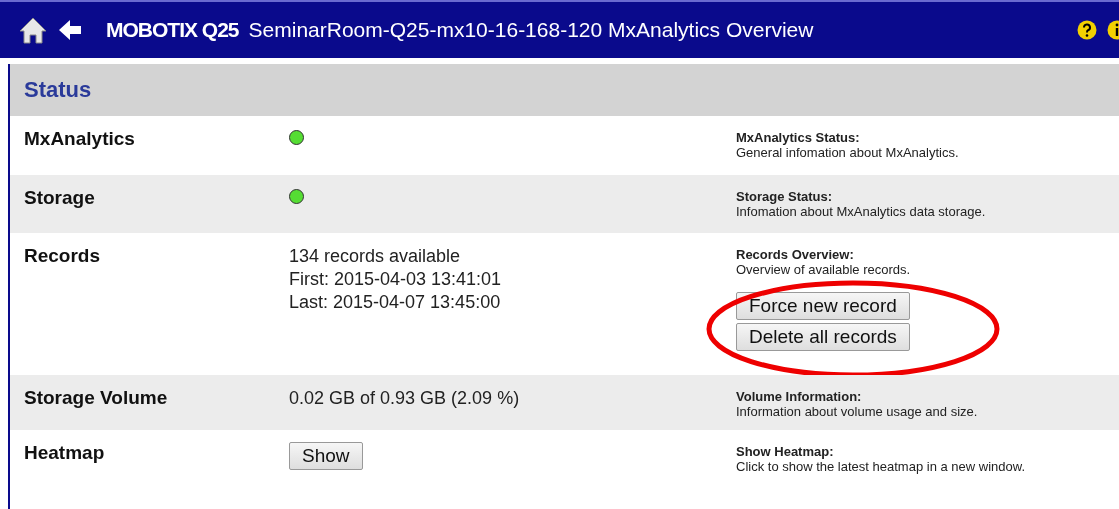  Describe the element at coordinates (395, 302) in the screenshot. I see `row-value: Last: 2015-04-07 13:45:00` at that location.